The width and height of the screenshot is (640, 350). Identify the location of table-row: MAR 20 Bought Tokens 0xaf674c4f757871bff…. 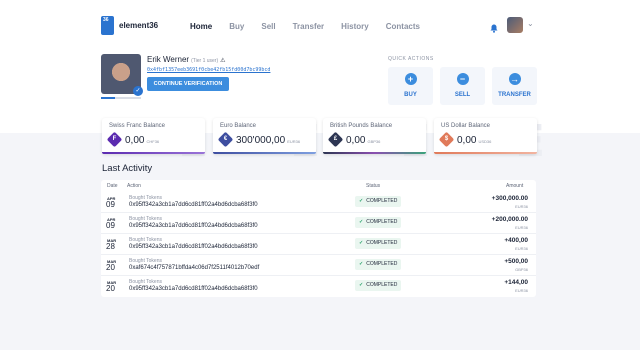
(318, 265).